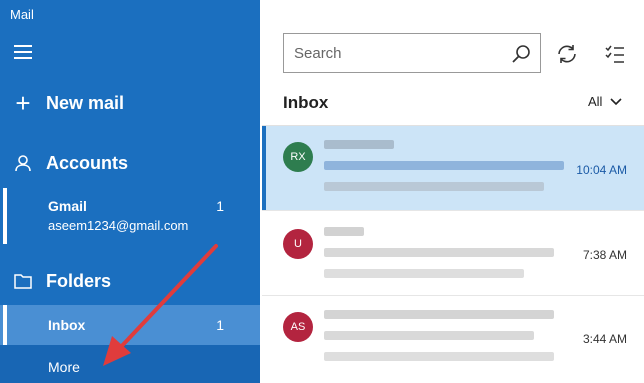 This screenshot has height=383, width=644. I want to click on search-icon, so click(521, 54).